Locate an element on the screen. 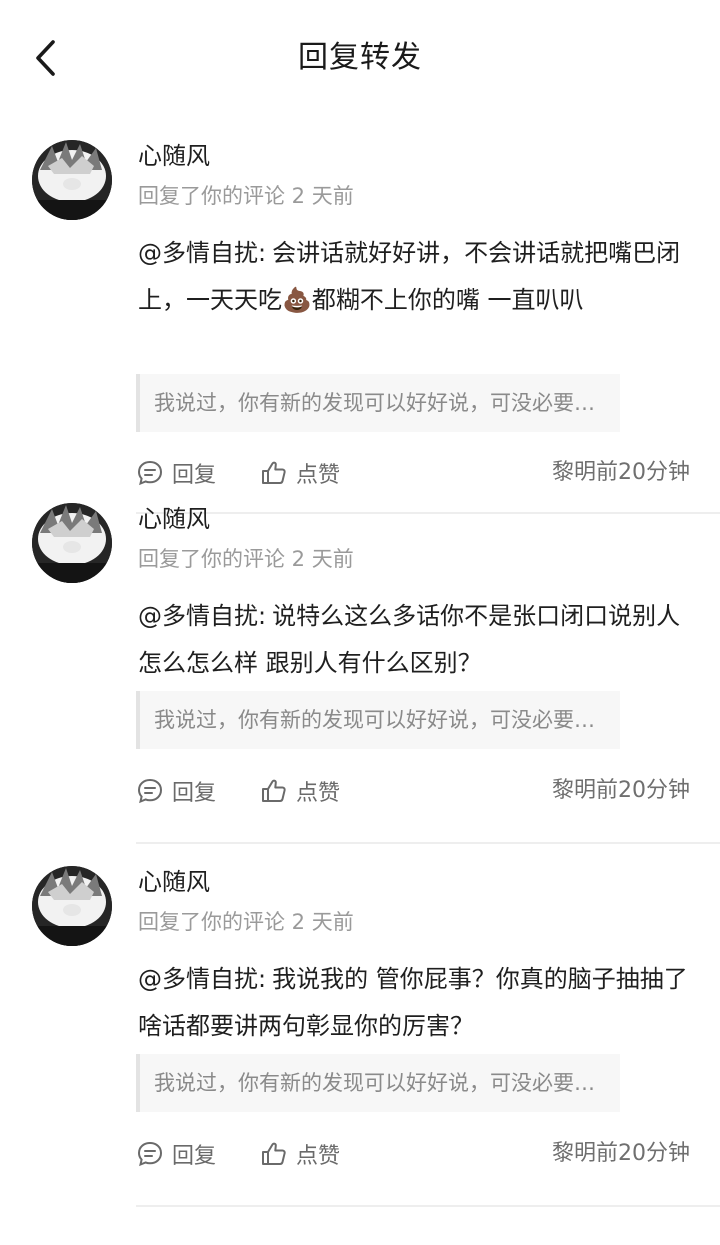 This screenshot has height=1245, width=720. divider is located at coordinates (428, 1206).